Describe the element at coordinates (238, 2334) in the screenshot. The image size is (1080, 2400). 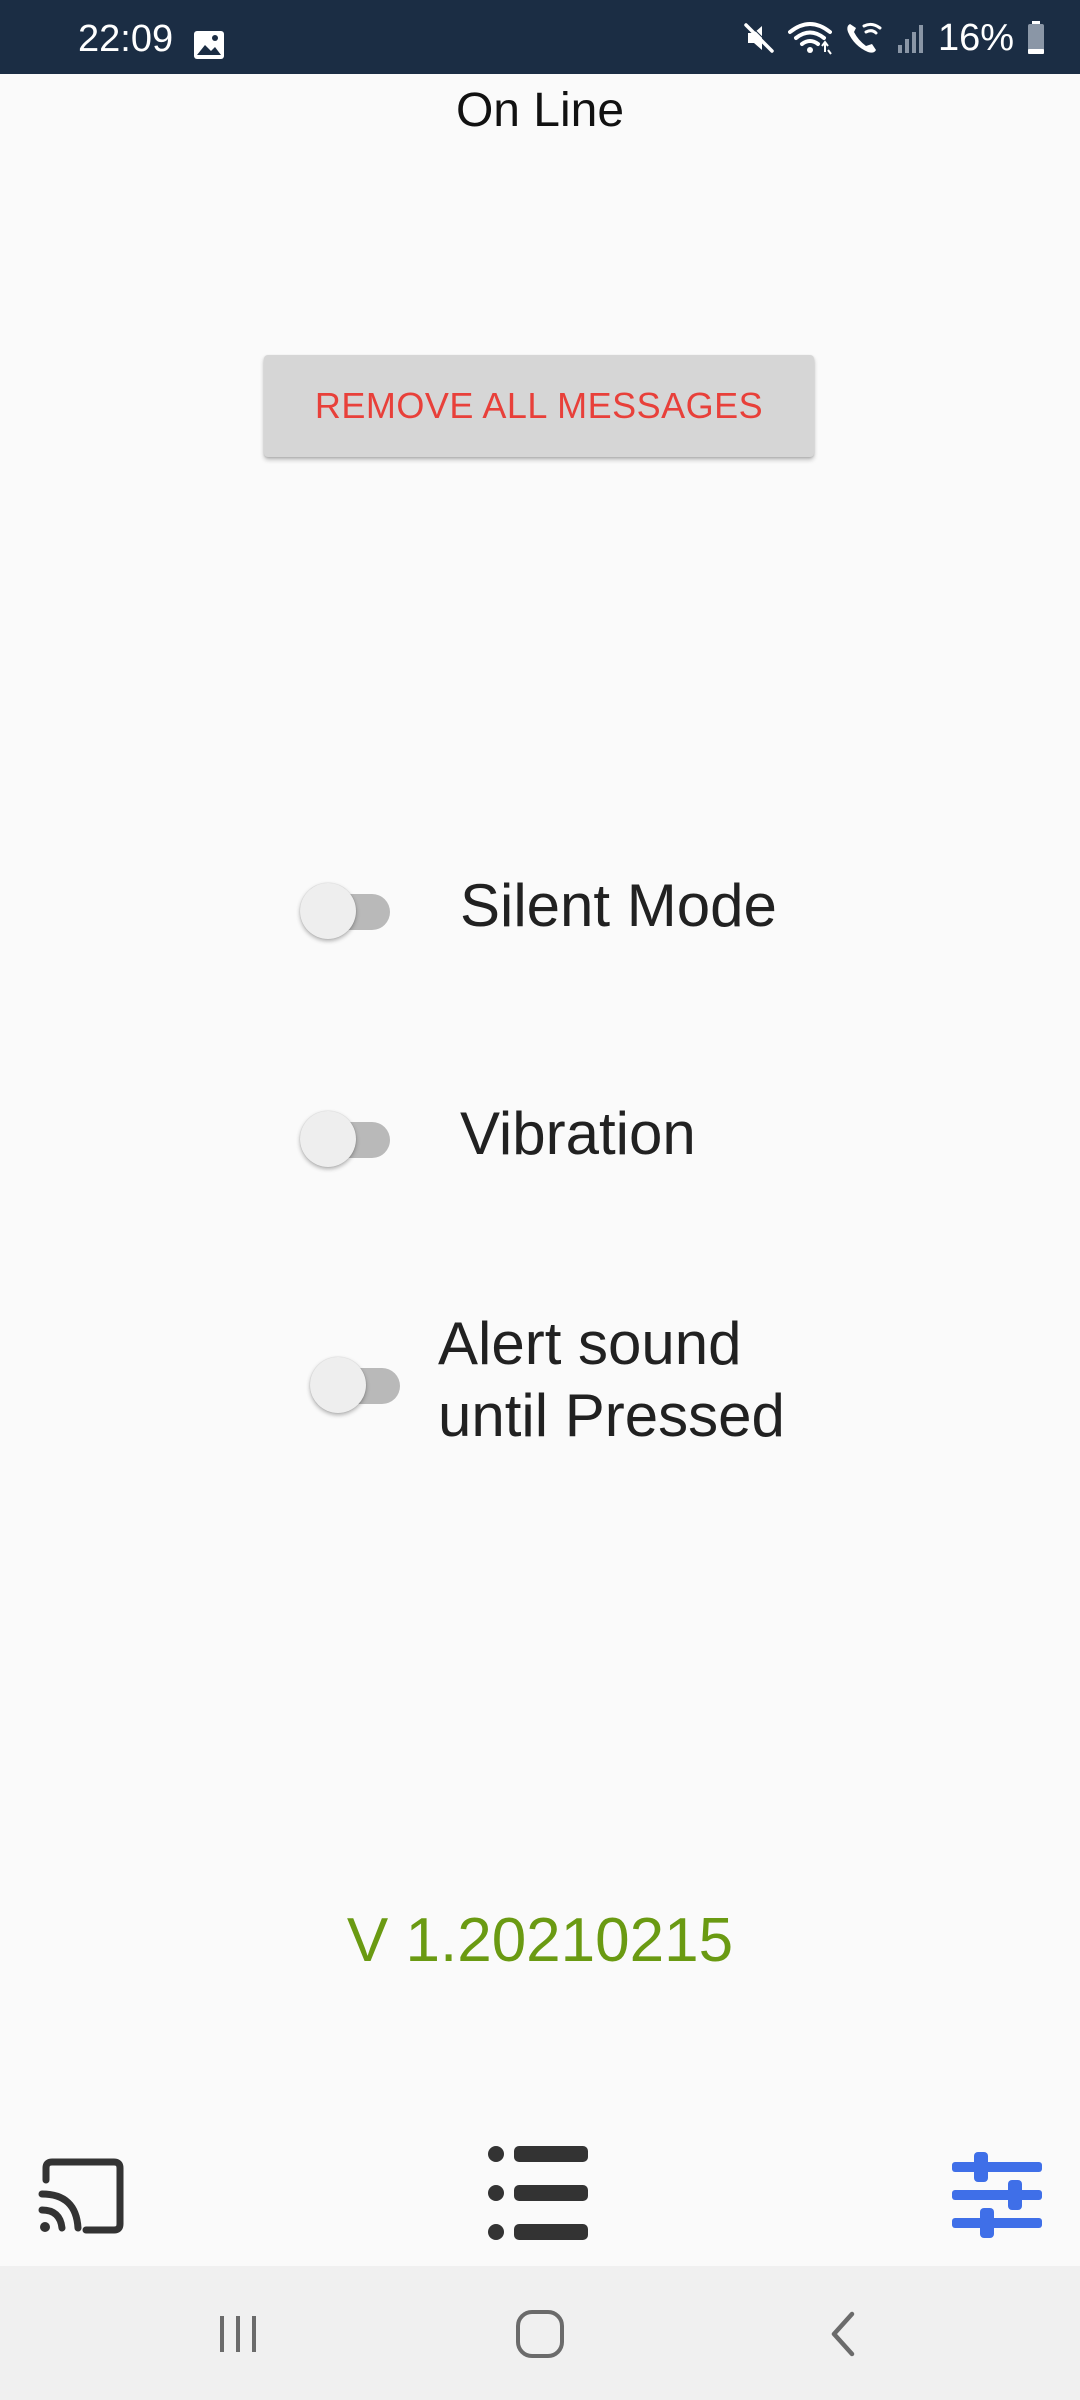
I see `recents-icon` at that location.